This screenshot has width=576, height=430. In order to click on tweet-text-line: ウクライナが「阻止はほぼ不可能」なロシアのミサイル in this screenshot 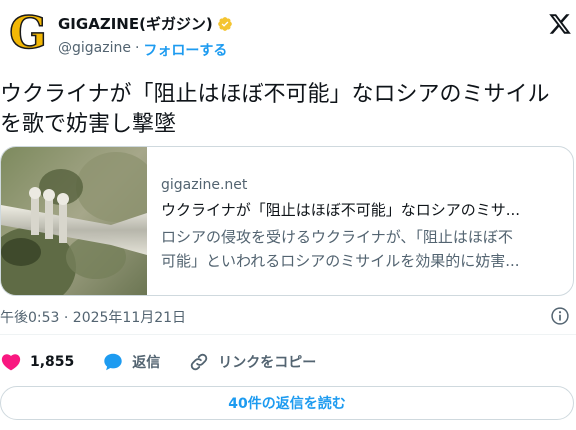, I will do `click(275, 94)`.